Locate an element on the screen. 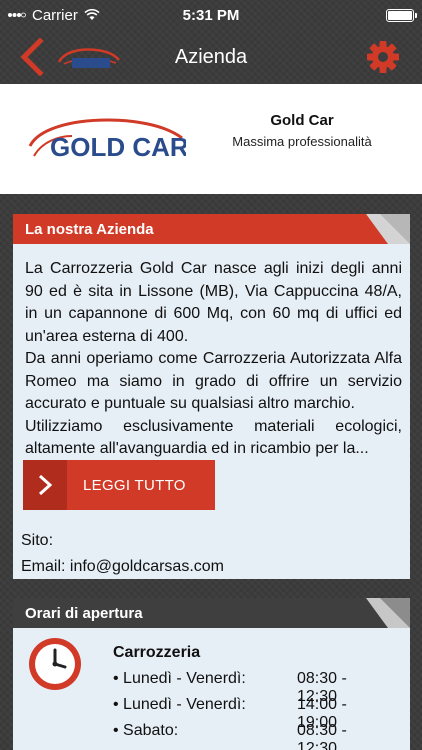 Image resolution: width=422 pixels, height=750 pixels. status-bar: Carrier 5:31 PM is located at coordinates (211, 15).